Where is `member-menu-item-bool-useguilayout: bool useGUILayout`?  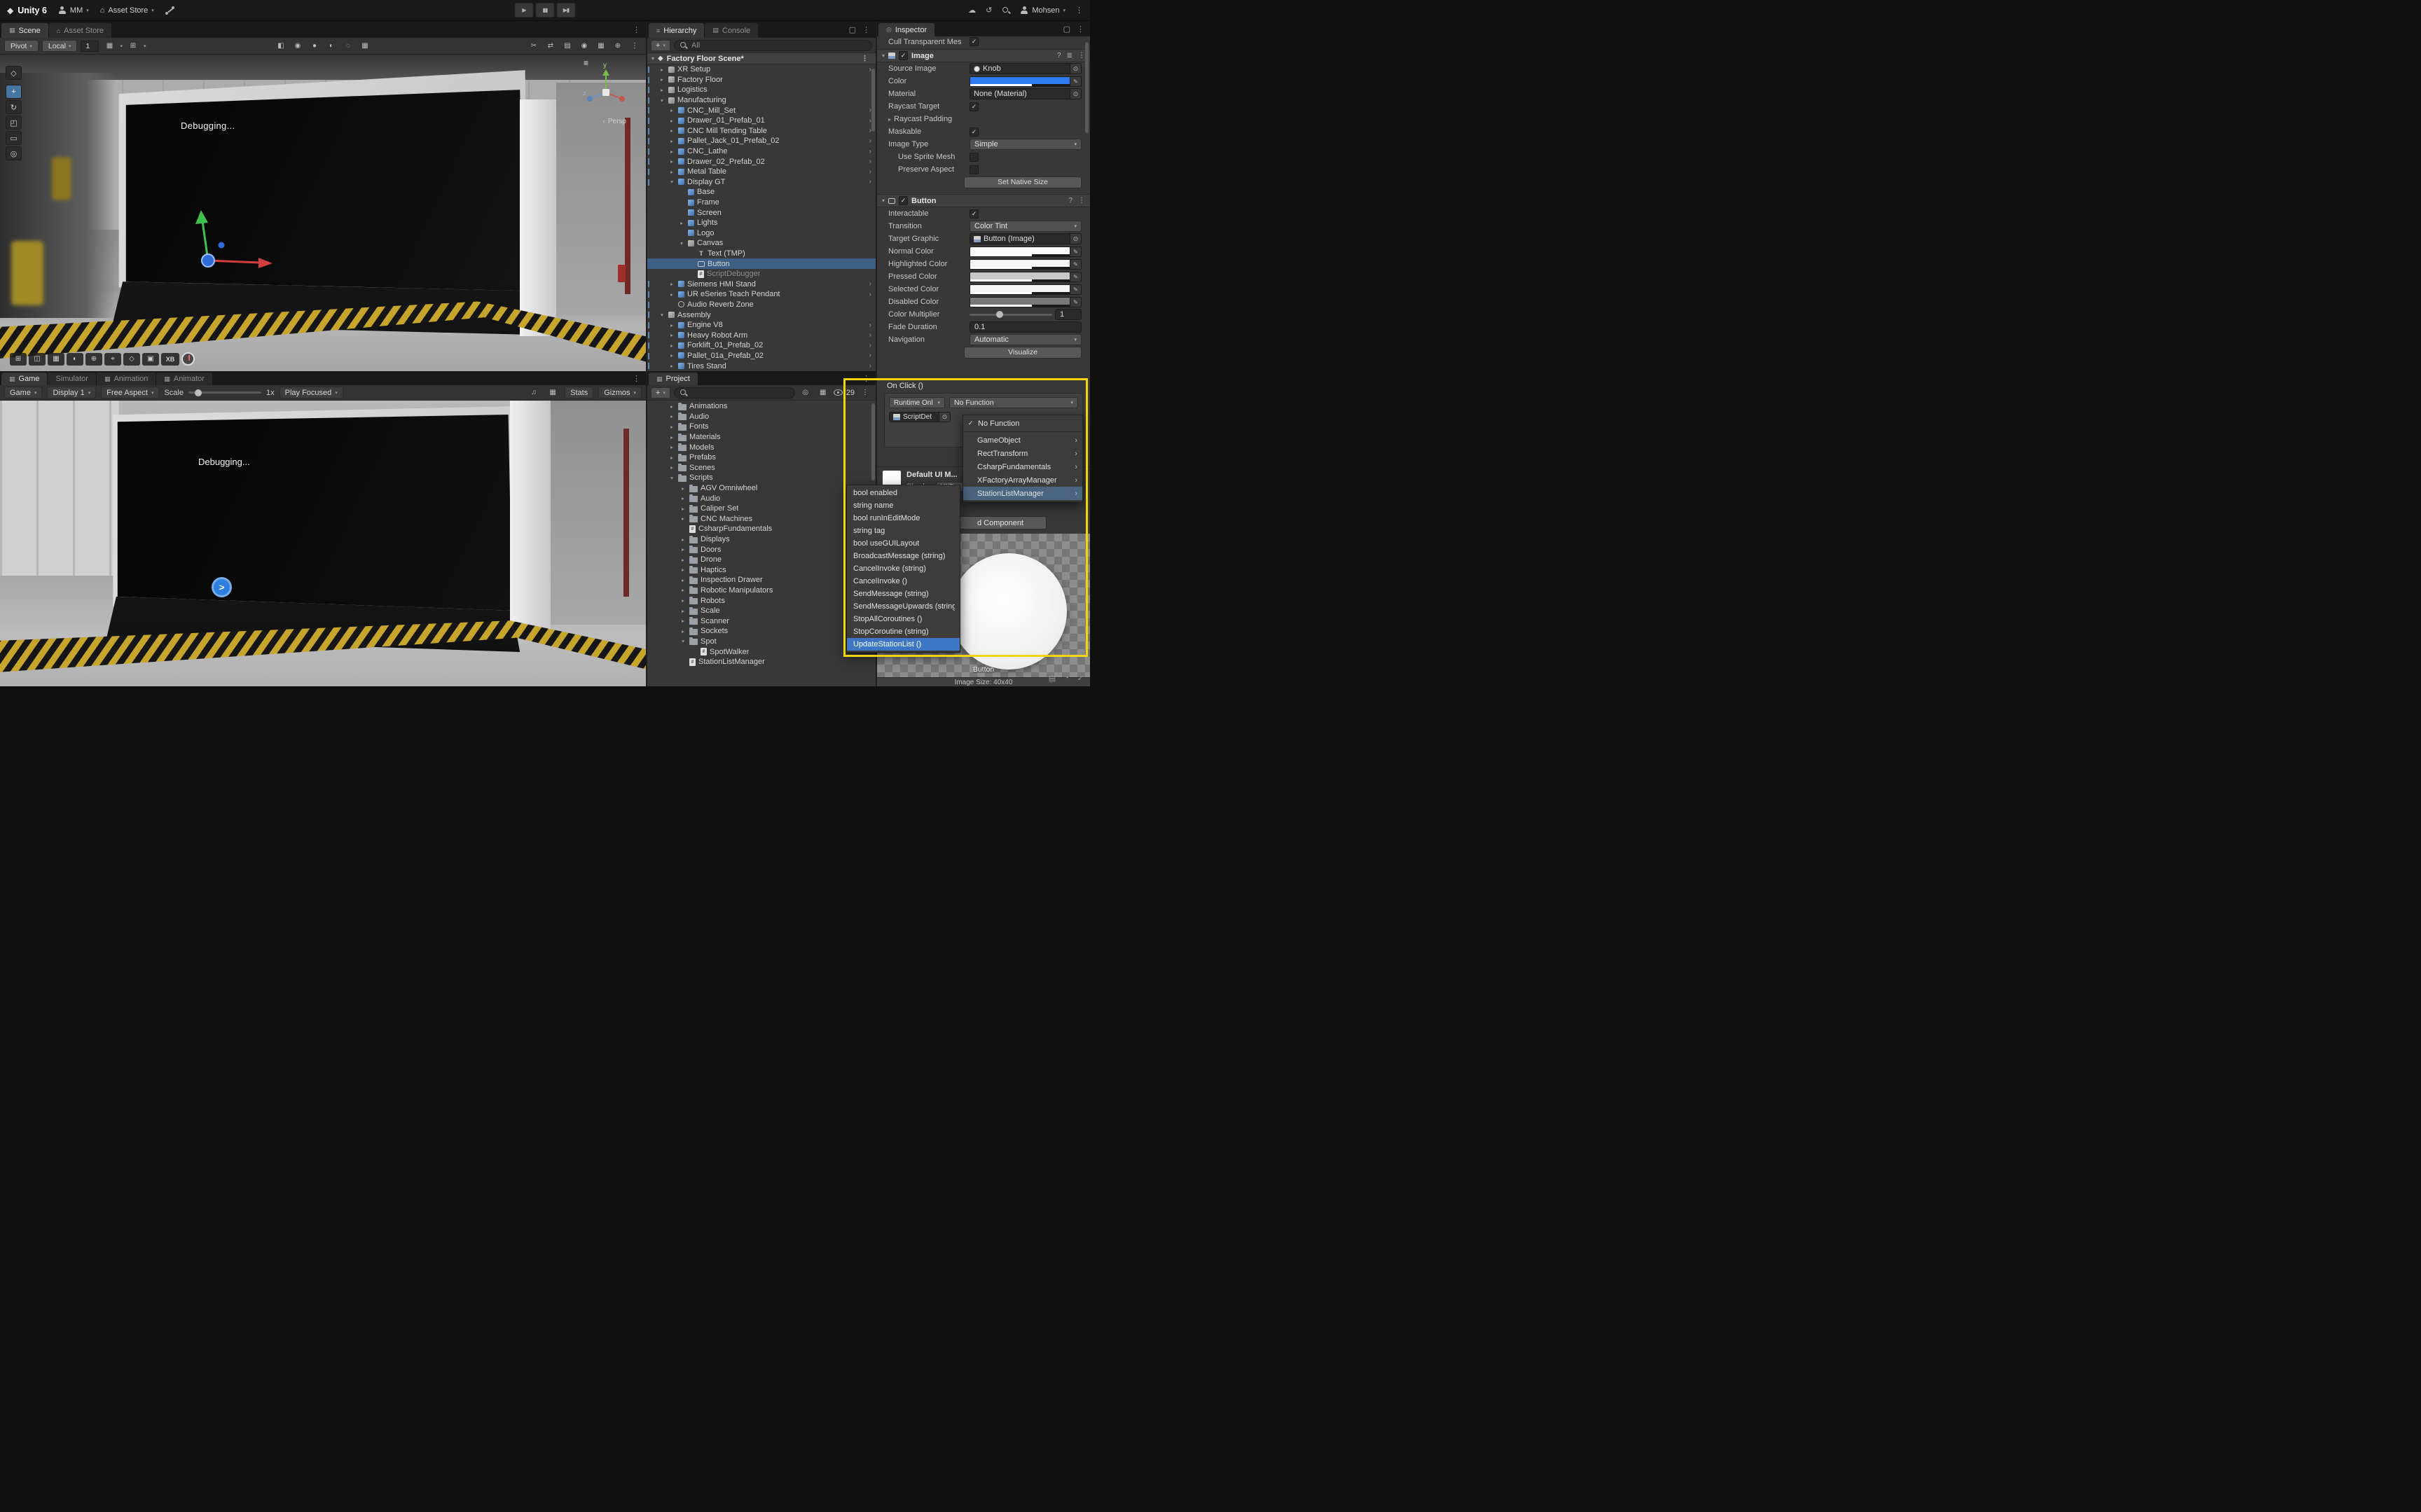 member-menu-item-bool-useguilayout: bool useGUILayout is located at coordinates (903, 543).